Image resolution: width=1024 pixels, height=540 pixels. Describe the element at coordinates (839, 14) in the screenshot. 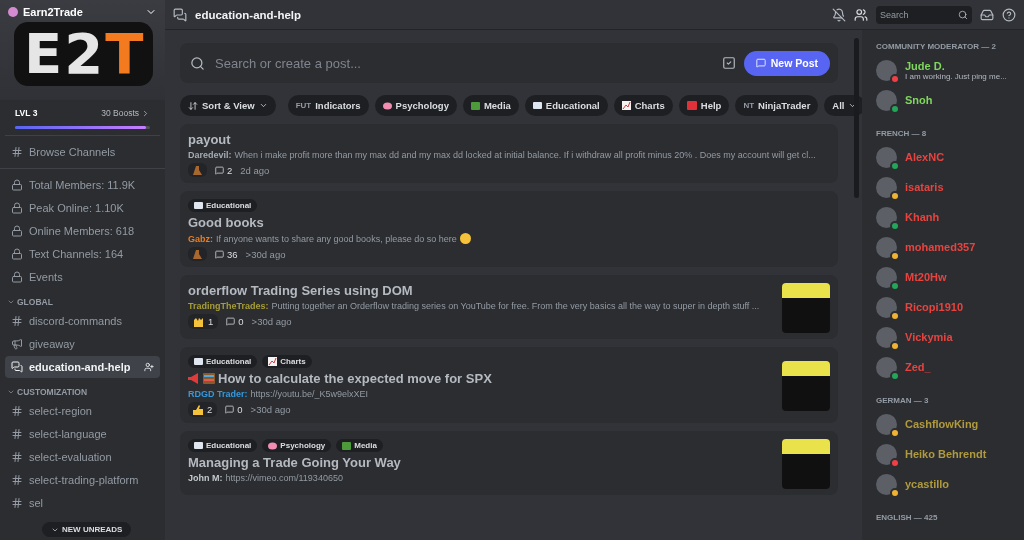

I see `bell-off-icon` at that location.